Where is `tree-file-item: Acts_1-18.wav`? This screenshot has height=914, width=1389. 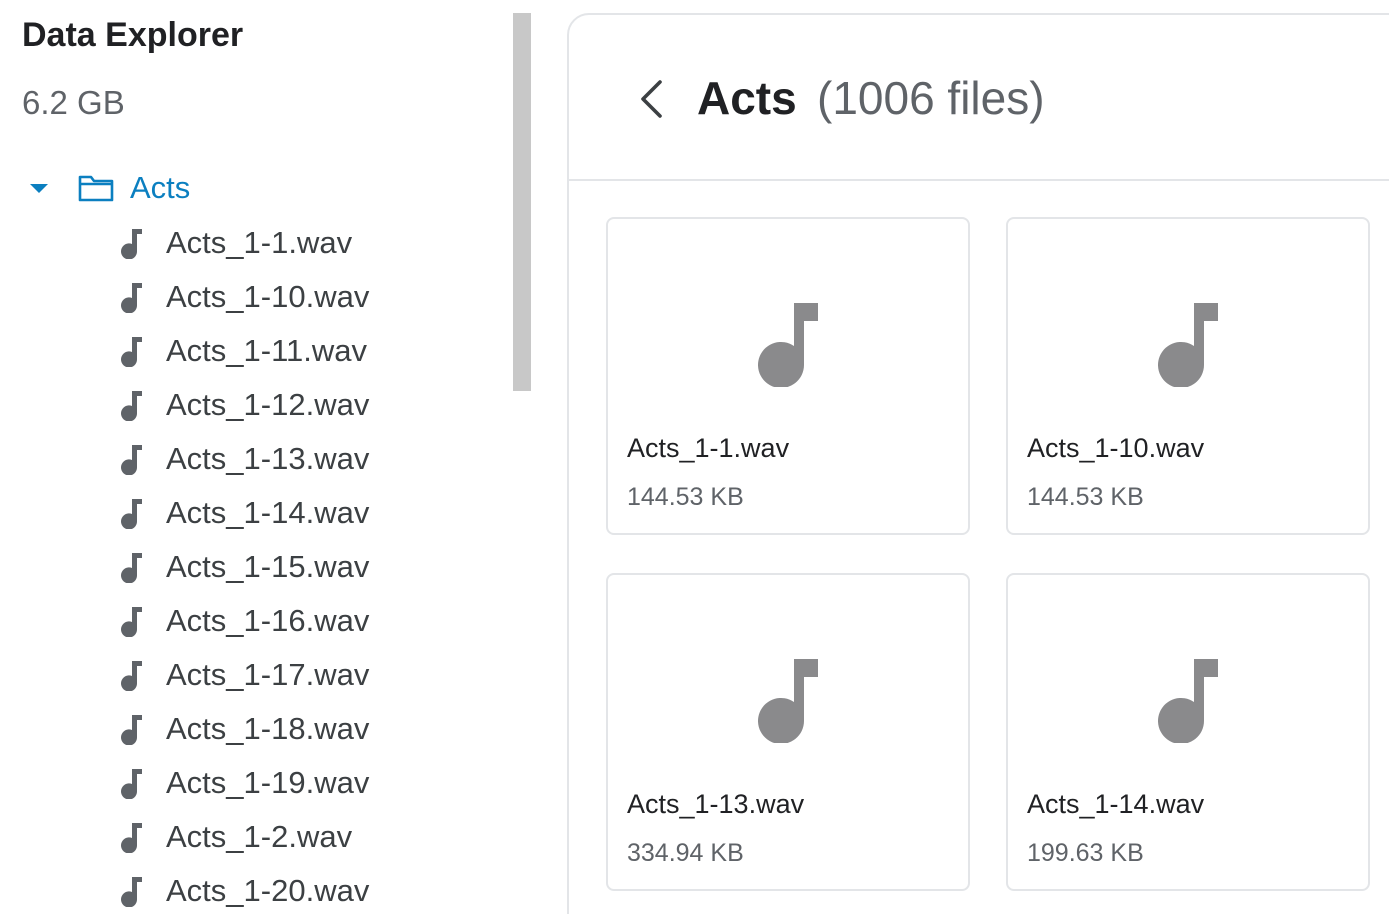
tree-file-item: Acts_1-18.wav is located at coordinates (243, 729).